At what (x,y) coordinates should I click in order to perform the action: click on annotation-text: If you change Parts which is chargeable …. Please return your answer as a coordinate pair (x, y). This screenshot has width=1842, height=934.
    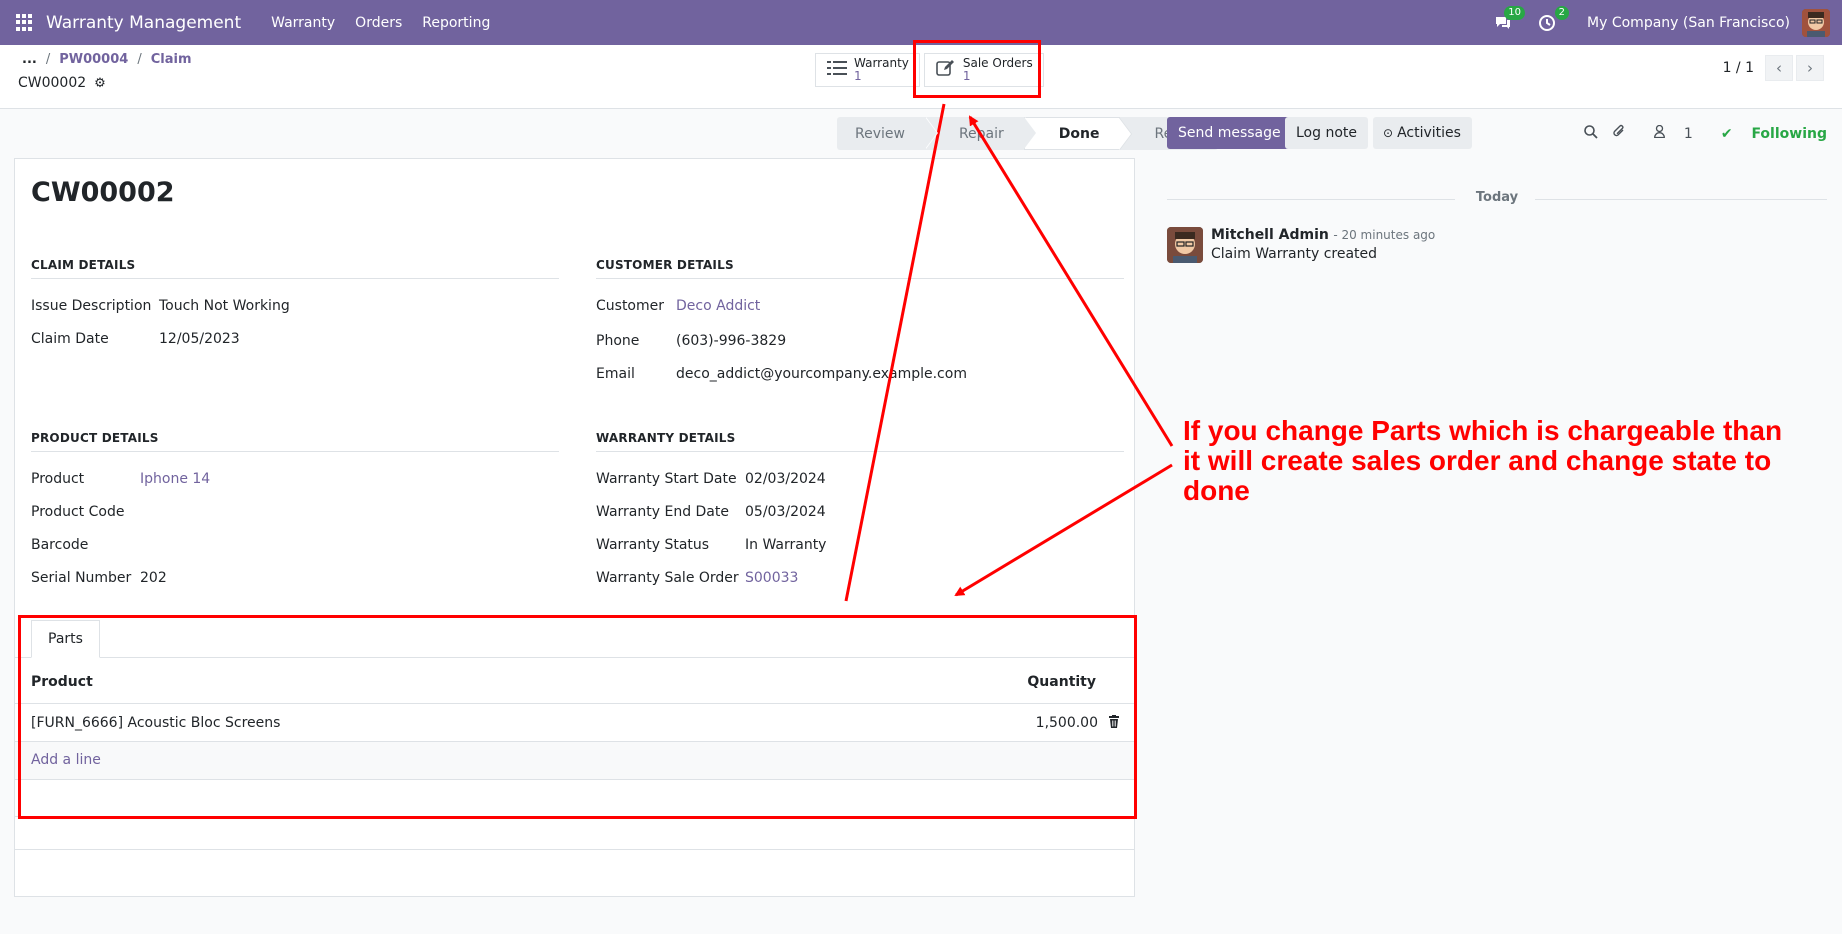
    Looking at the image, I should click on (1483, 460).